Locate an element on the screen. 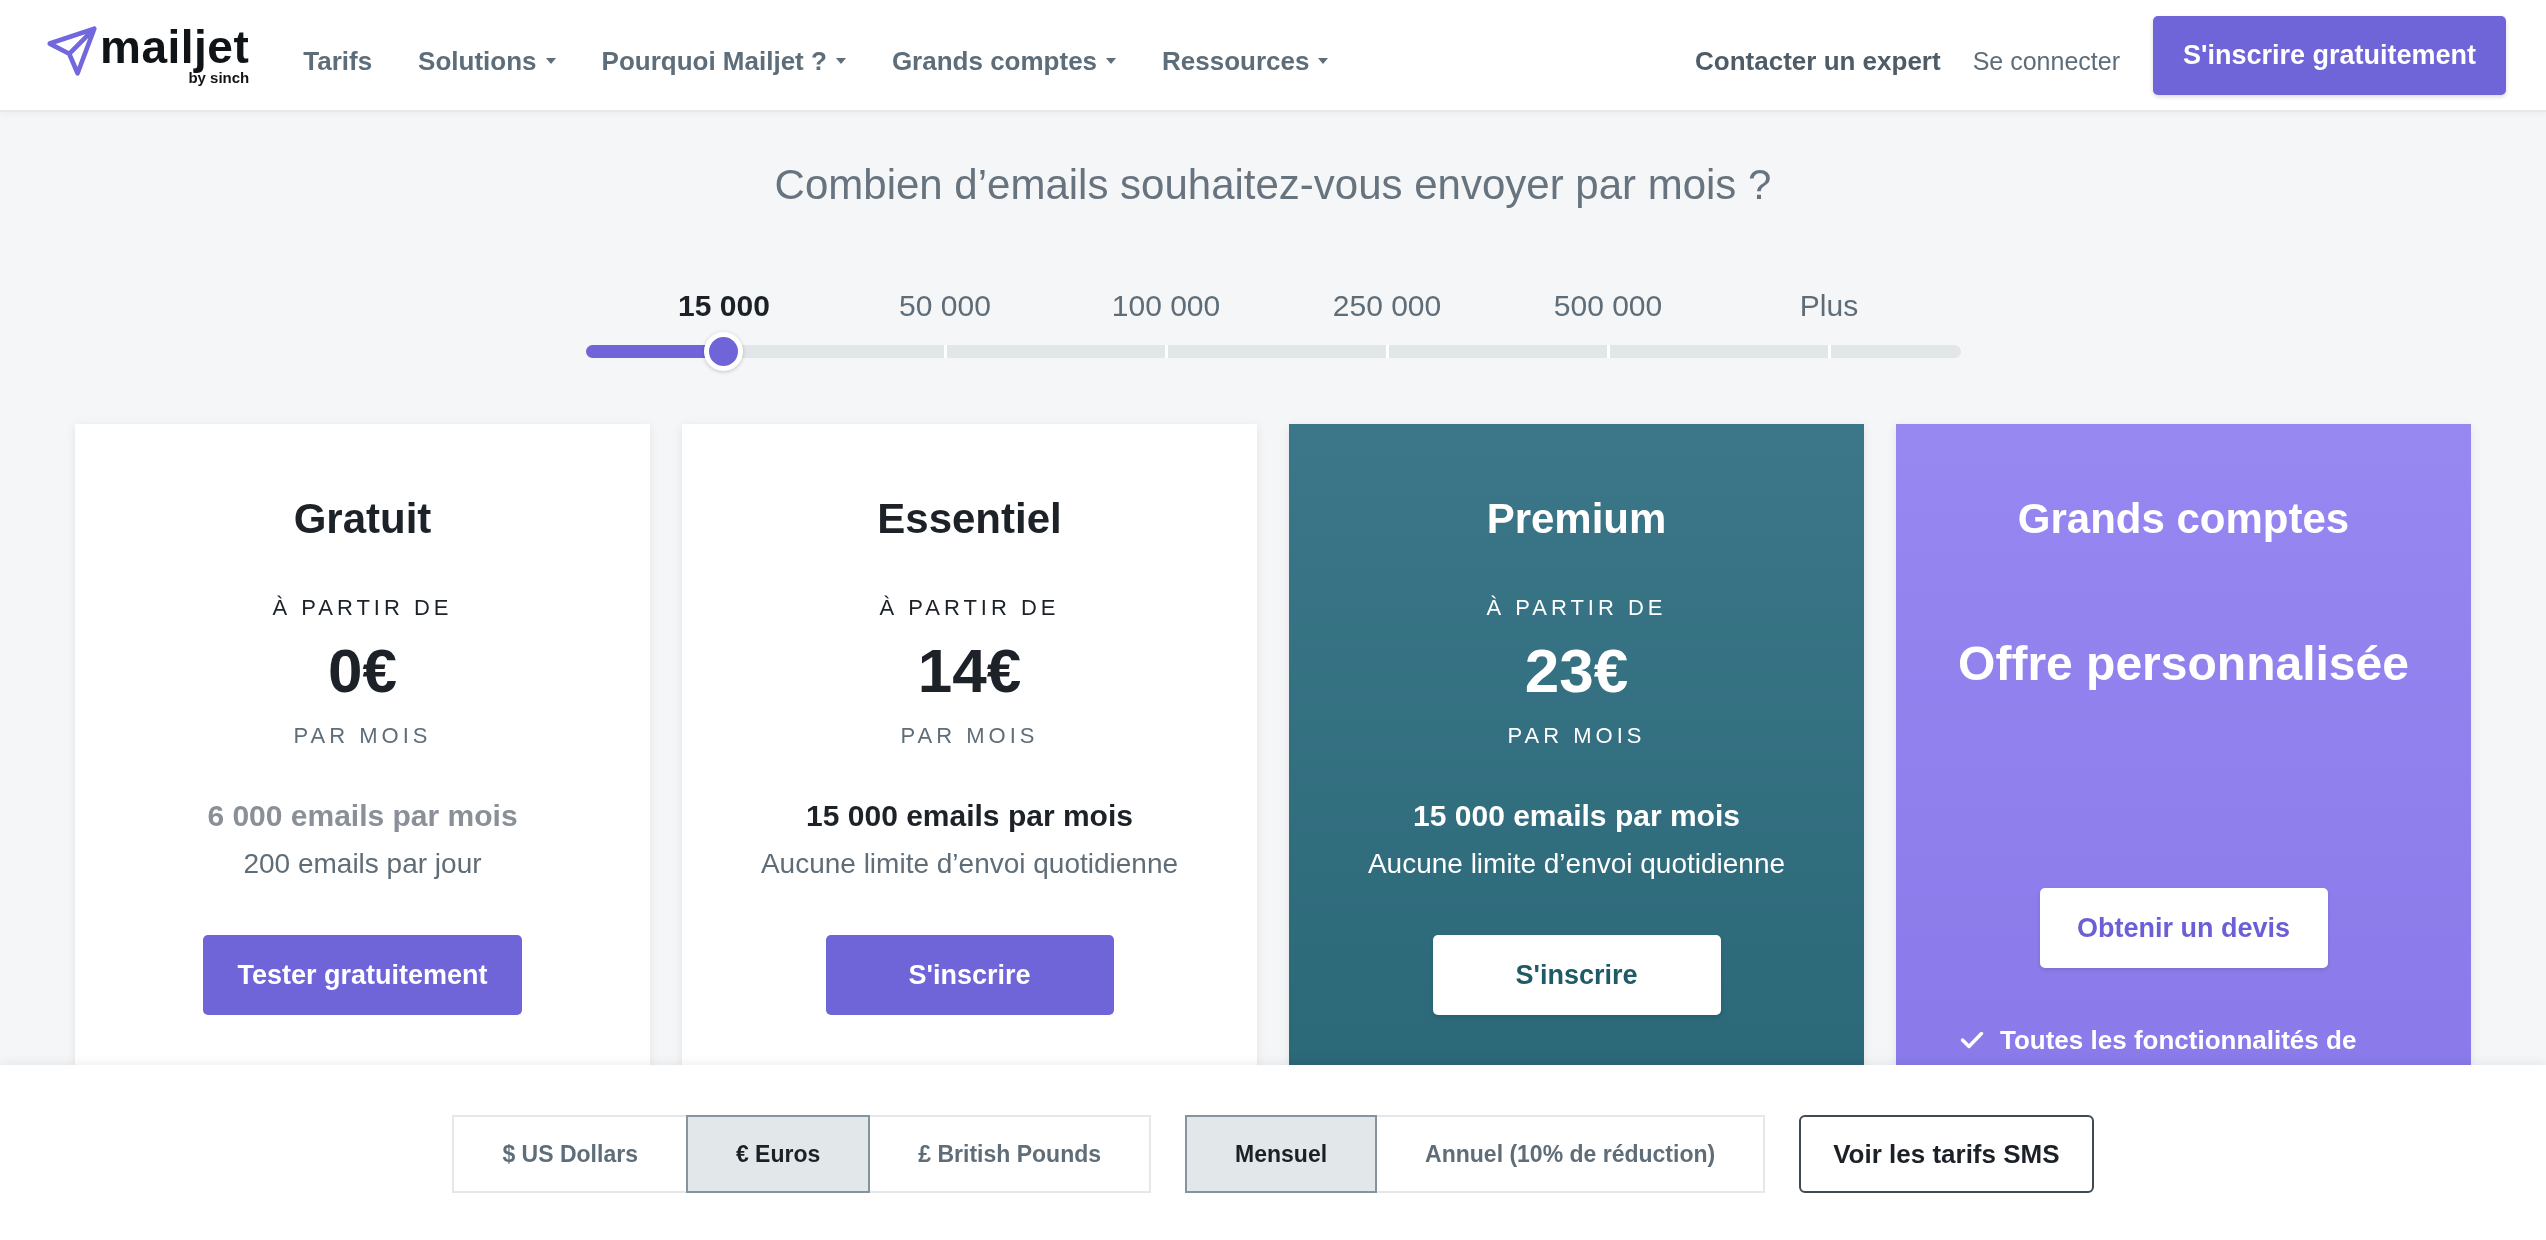 This screenshot has width=2546, height=1240. volume-slider is located at coordinates (1273, 351).